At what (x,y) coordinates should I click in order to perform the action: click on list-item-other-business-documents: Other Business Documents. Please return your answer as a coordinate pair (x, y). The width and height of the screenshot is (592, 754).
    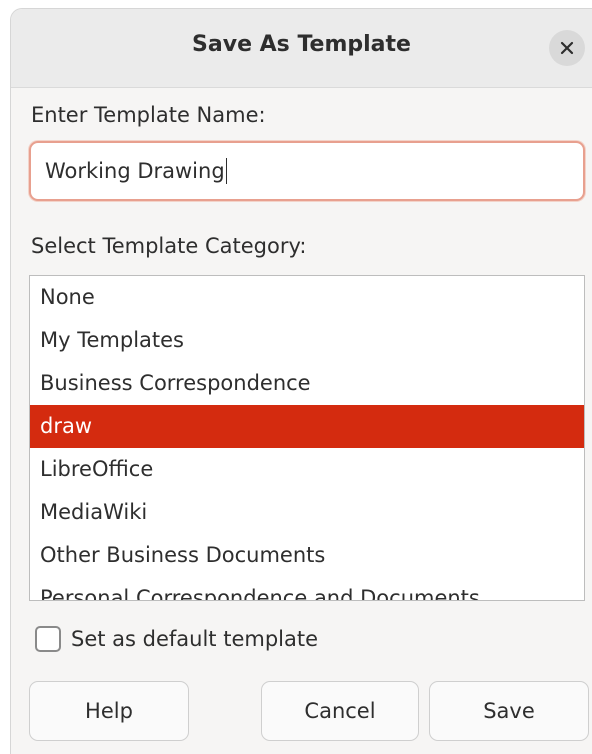
    Looking at the image, I should click on (307, 555).